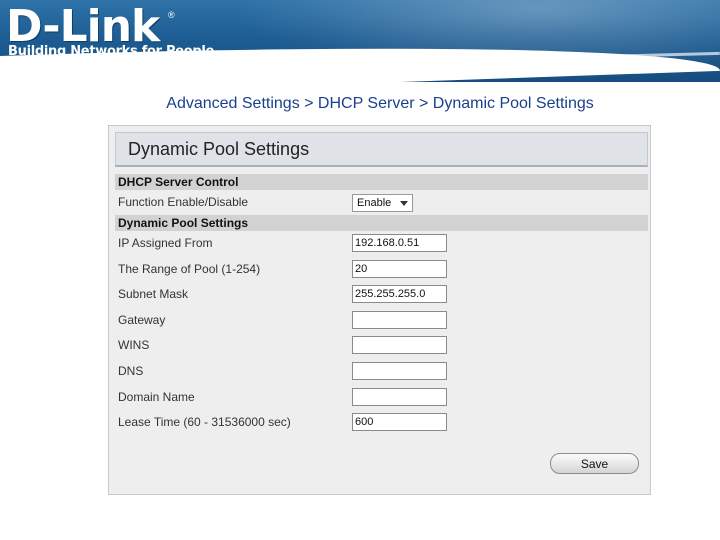  I want to click on ip-assigned-from-label: IP Assigned From, so click(165, 243).